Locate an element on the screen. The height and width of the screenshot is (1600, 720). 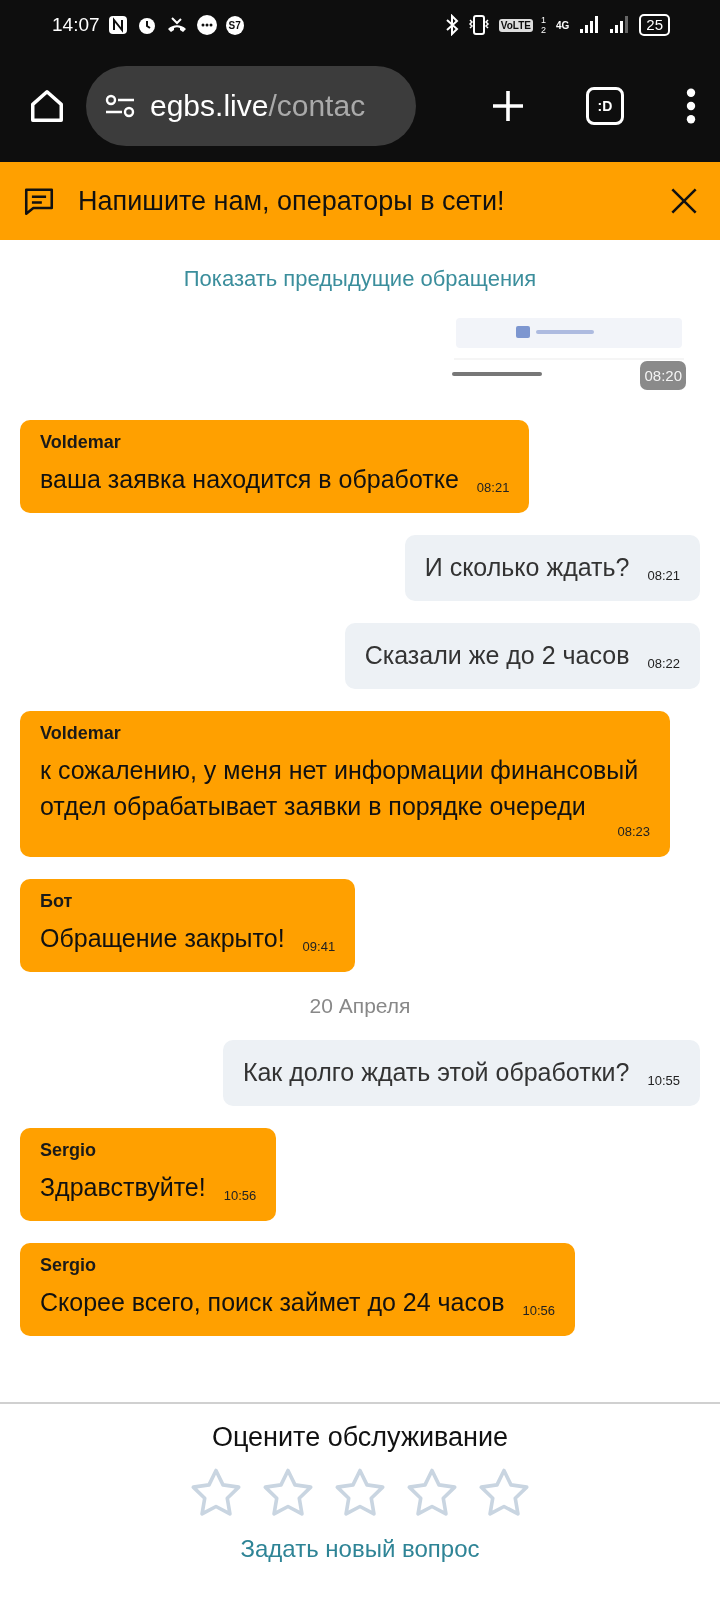
sim-label: 1 is located at coordinates (543, 20).